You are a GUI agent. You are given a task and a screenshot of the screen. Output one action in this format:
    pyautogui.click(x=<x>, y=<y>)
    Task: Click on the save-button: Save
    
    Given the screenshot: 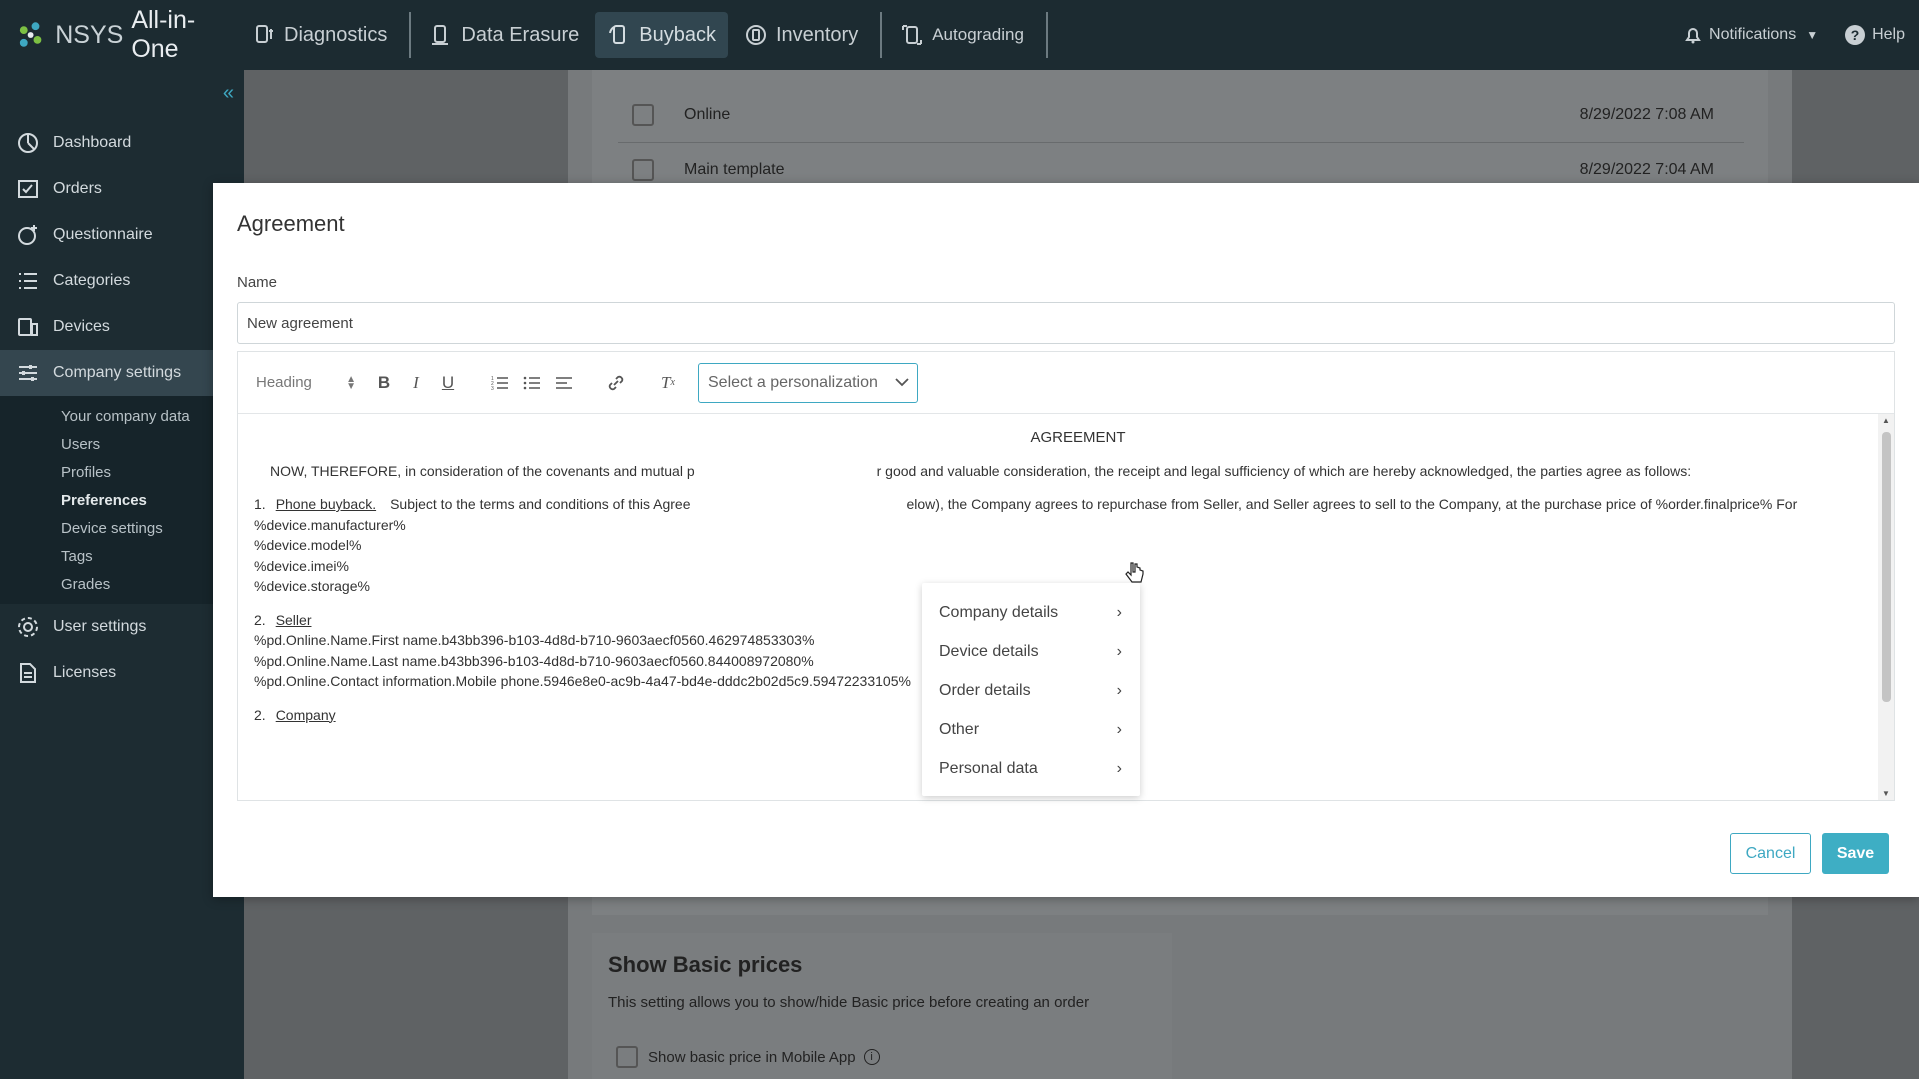 What is the action you would take?
    pyautogui.click(x=1855, y=853)
    